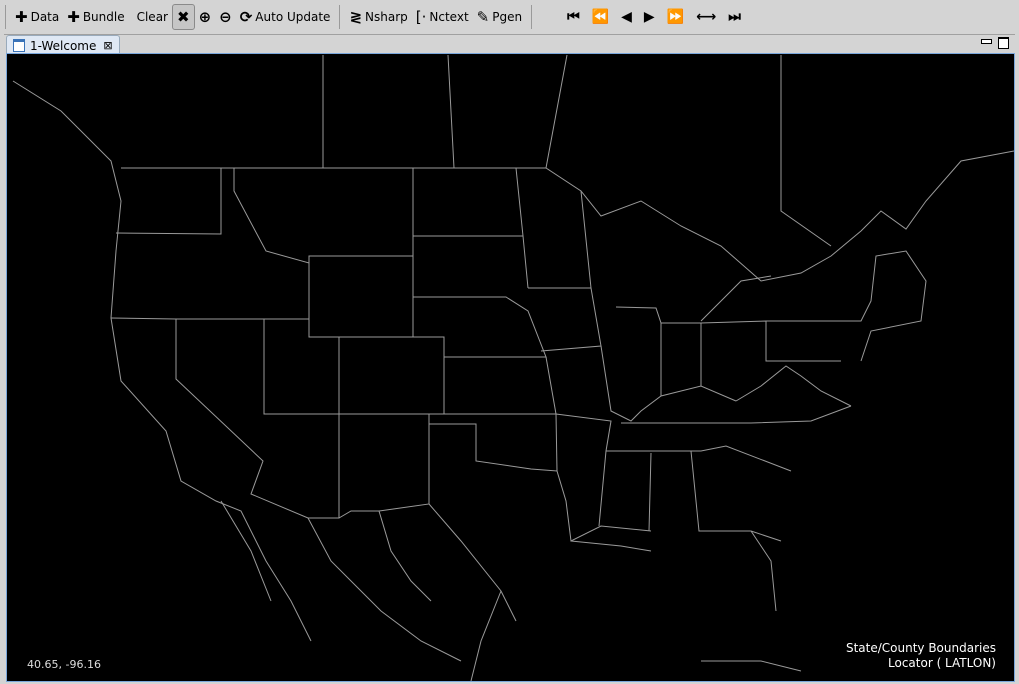 This screenshot has height=684, width=1019. Describe the element at coordinates (293, 17) in the screenshot. I see `auto-update-label: Auto Update` at that location.